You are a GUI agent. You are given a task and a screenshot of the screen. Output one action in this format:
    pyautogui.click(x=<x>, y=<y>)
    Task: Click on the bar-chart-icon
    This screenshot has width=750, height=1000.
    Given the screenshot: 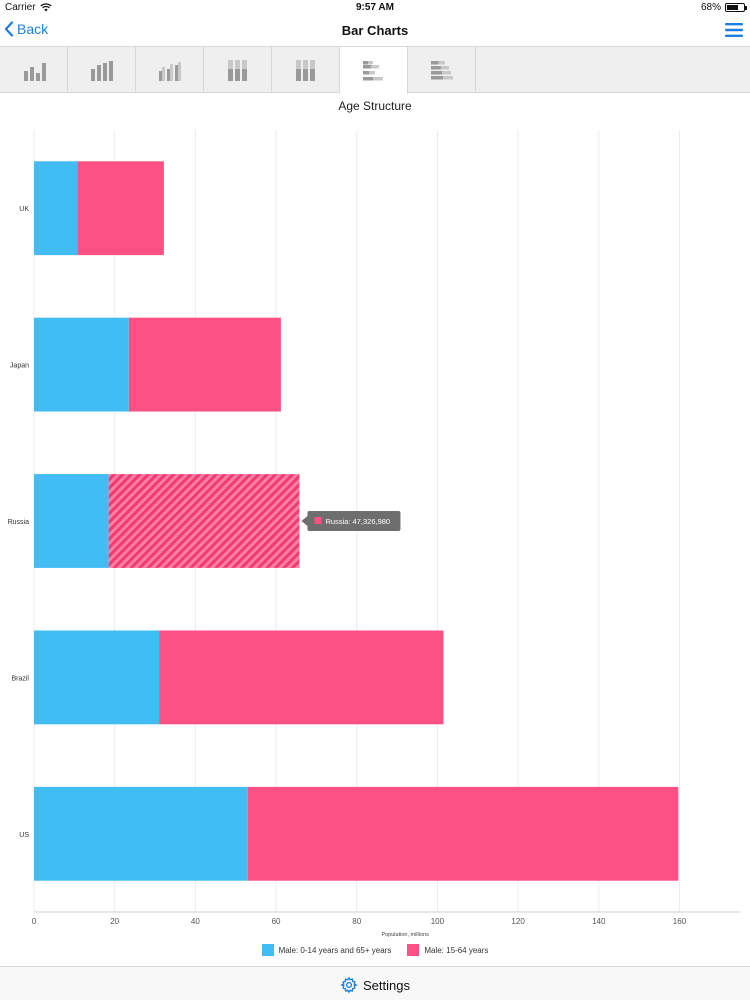 What is the action you would take?
    pyautogui.click(x=372, y=70)
    